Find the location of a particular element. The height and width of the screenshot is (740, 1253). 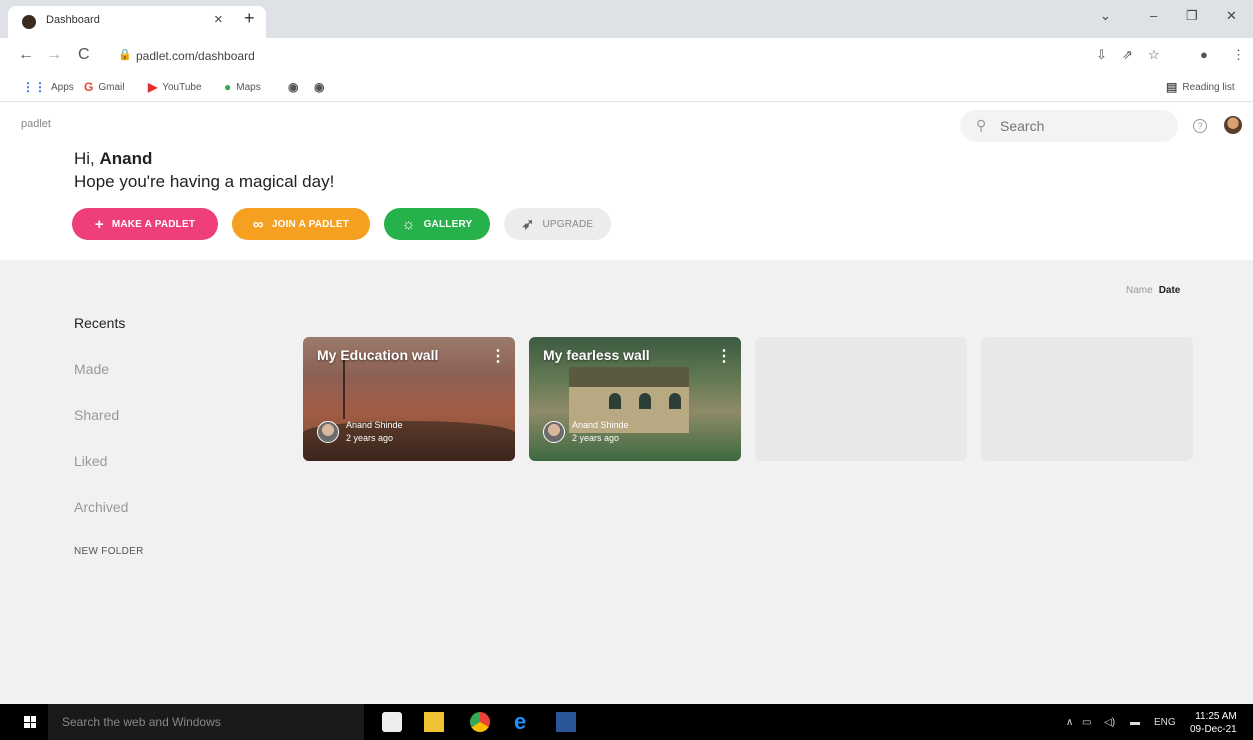

sort-by-date: Date is located at coordinates (1170, 290).